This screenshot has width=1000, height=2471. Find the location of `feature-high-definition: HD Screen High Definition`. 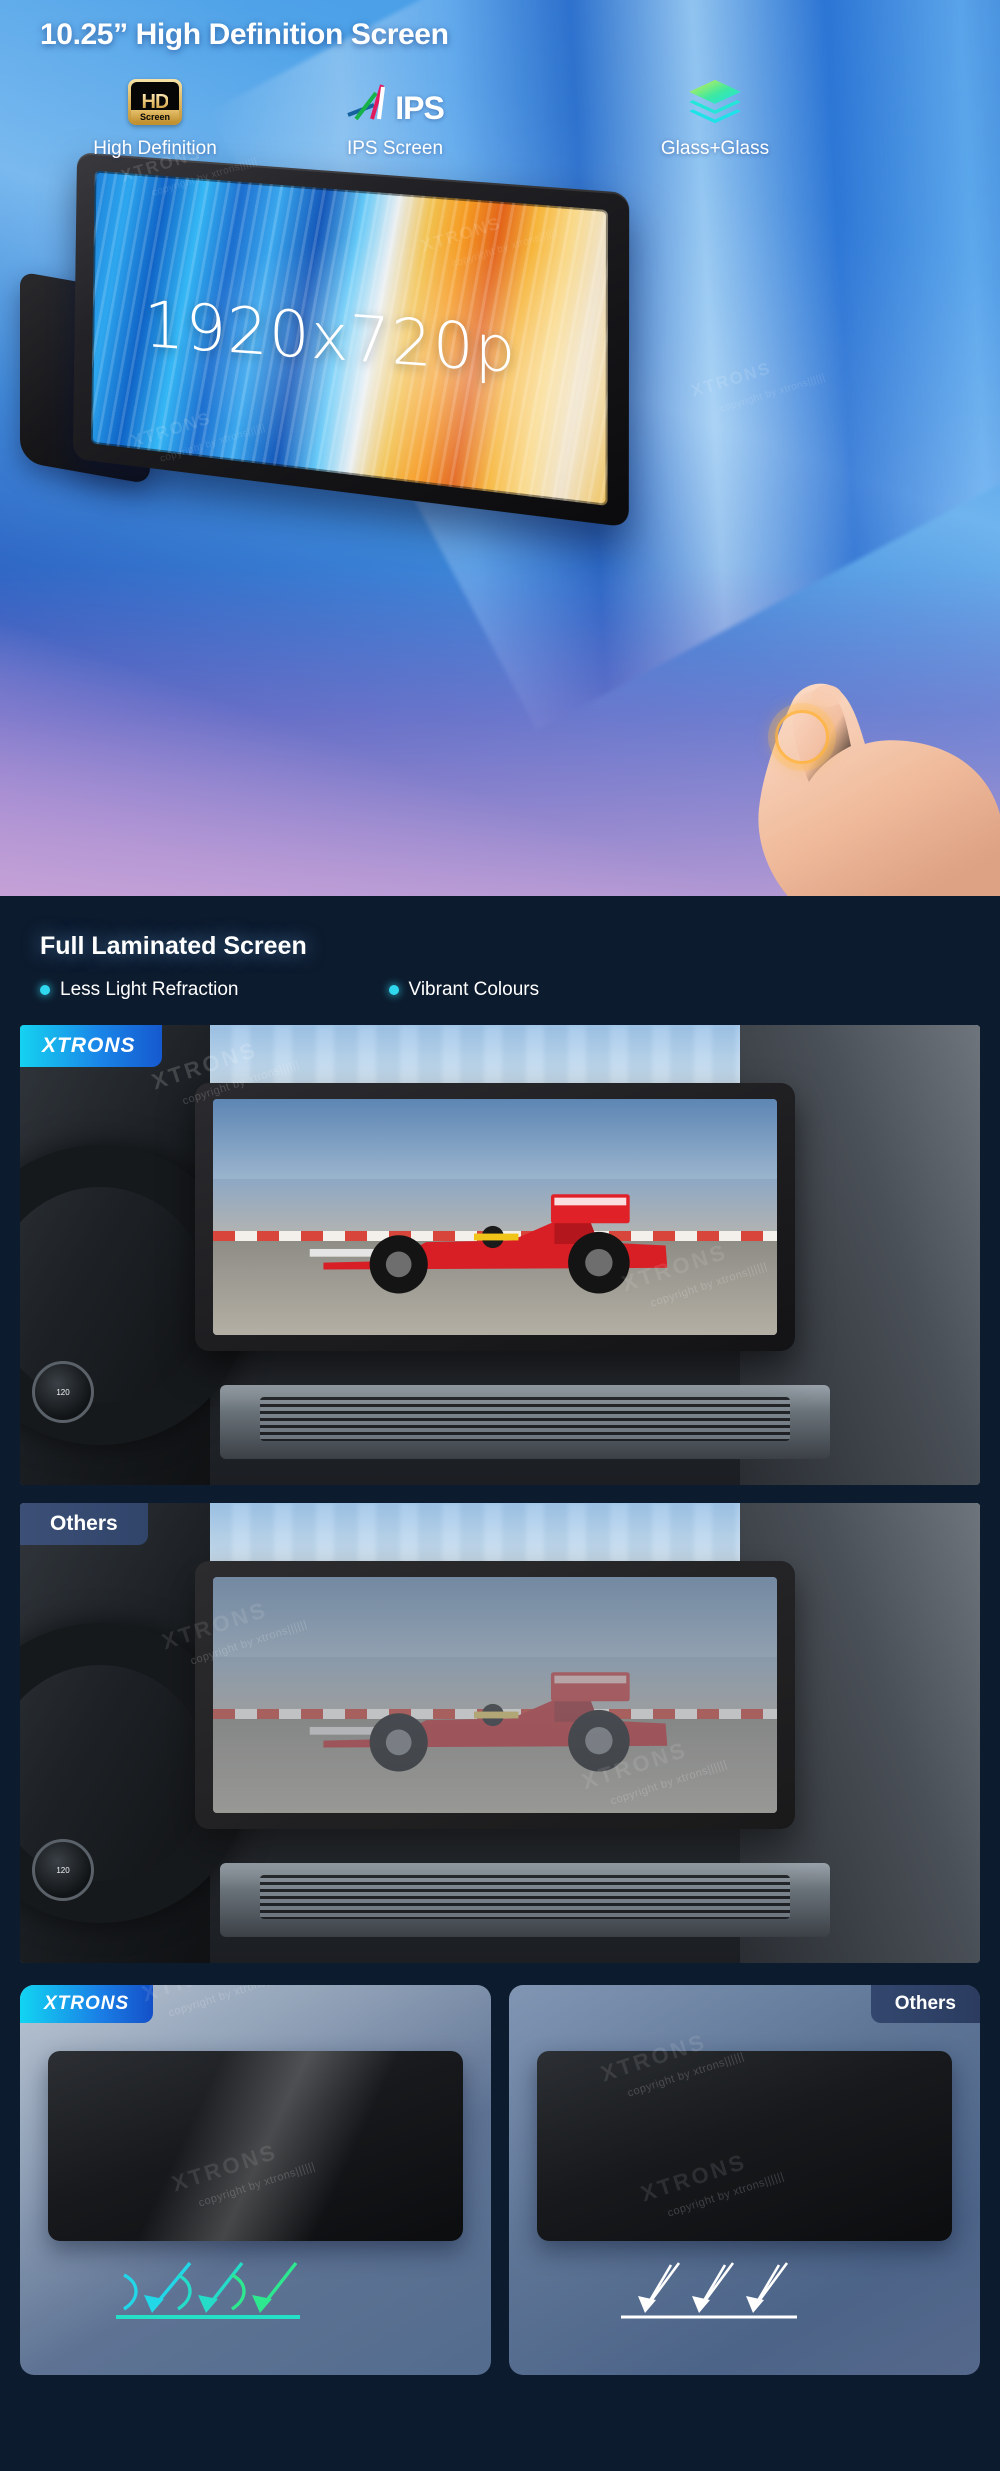

feature-high-definition: HD Screen High Definition is located at coordinates (155, 118).